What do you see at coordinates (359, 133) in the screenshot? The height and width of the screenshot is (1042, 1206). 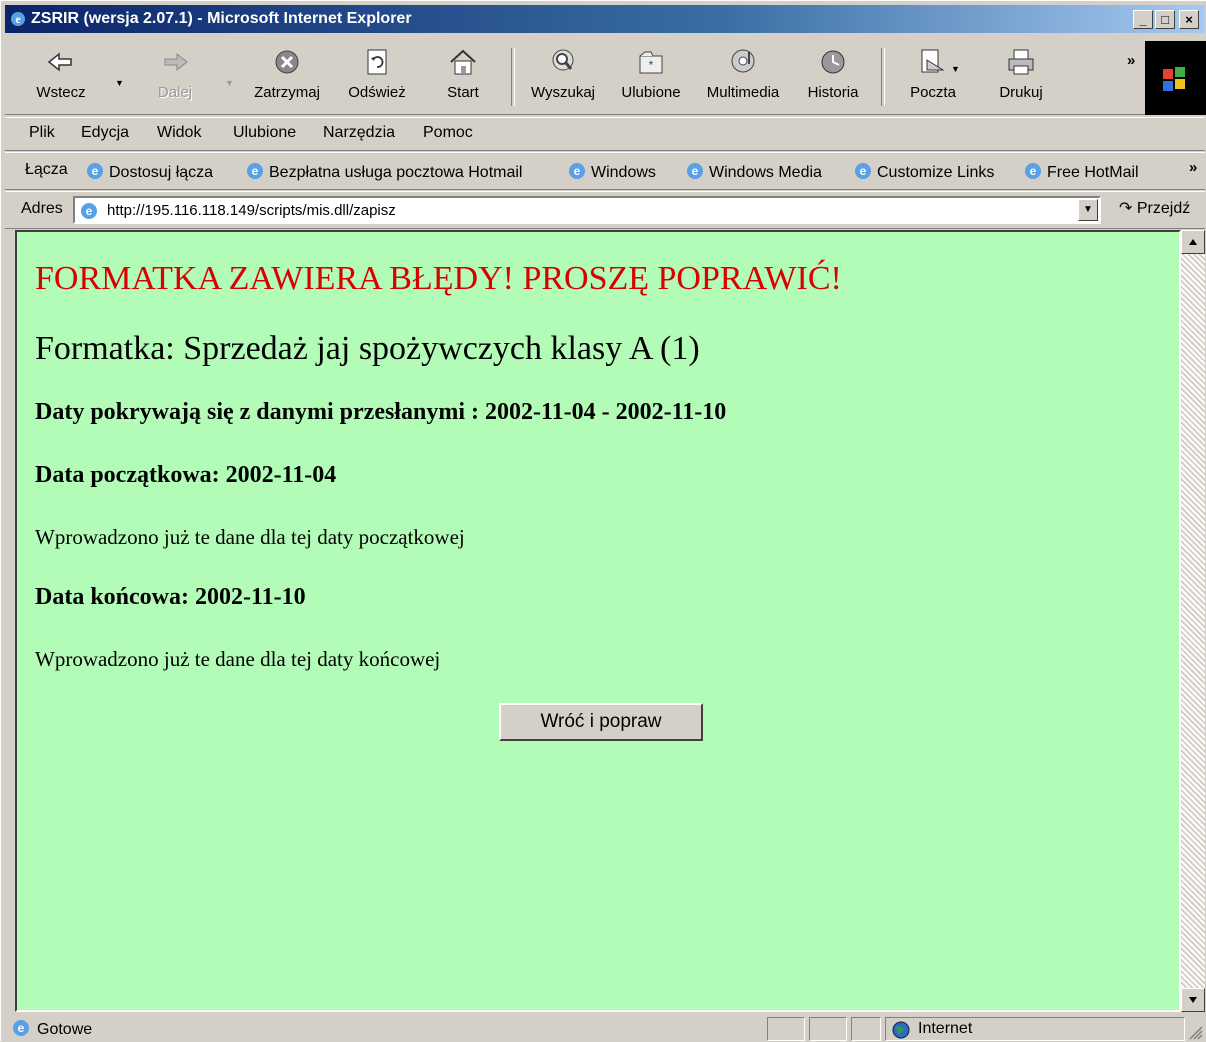 I see `menu-tools: Narzędzia` at bounding box center [359, 133].